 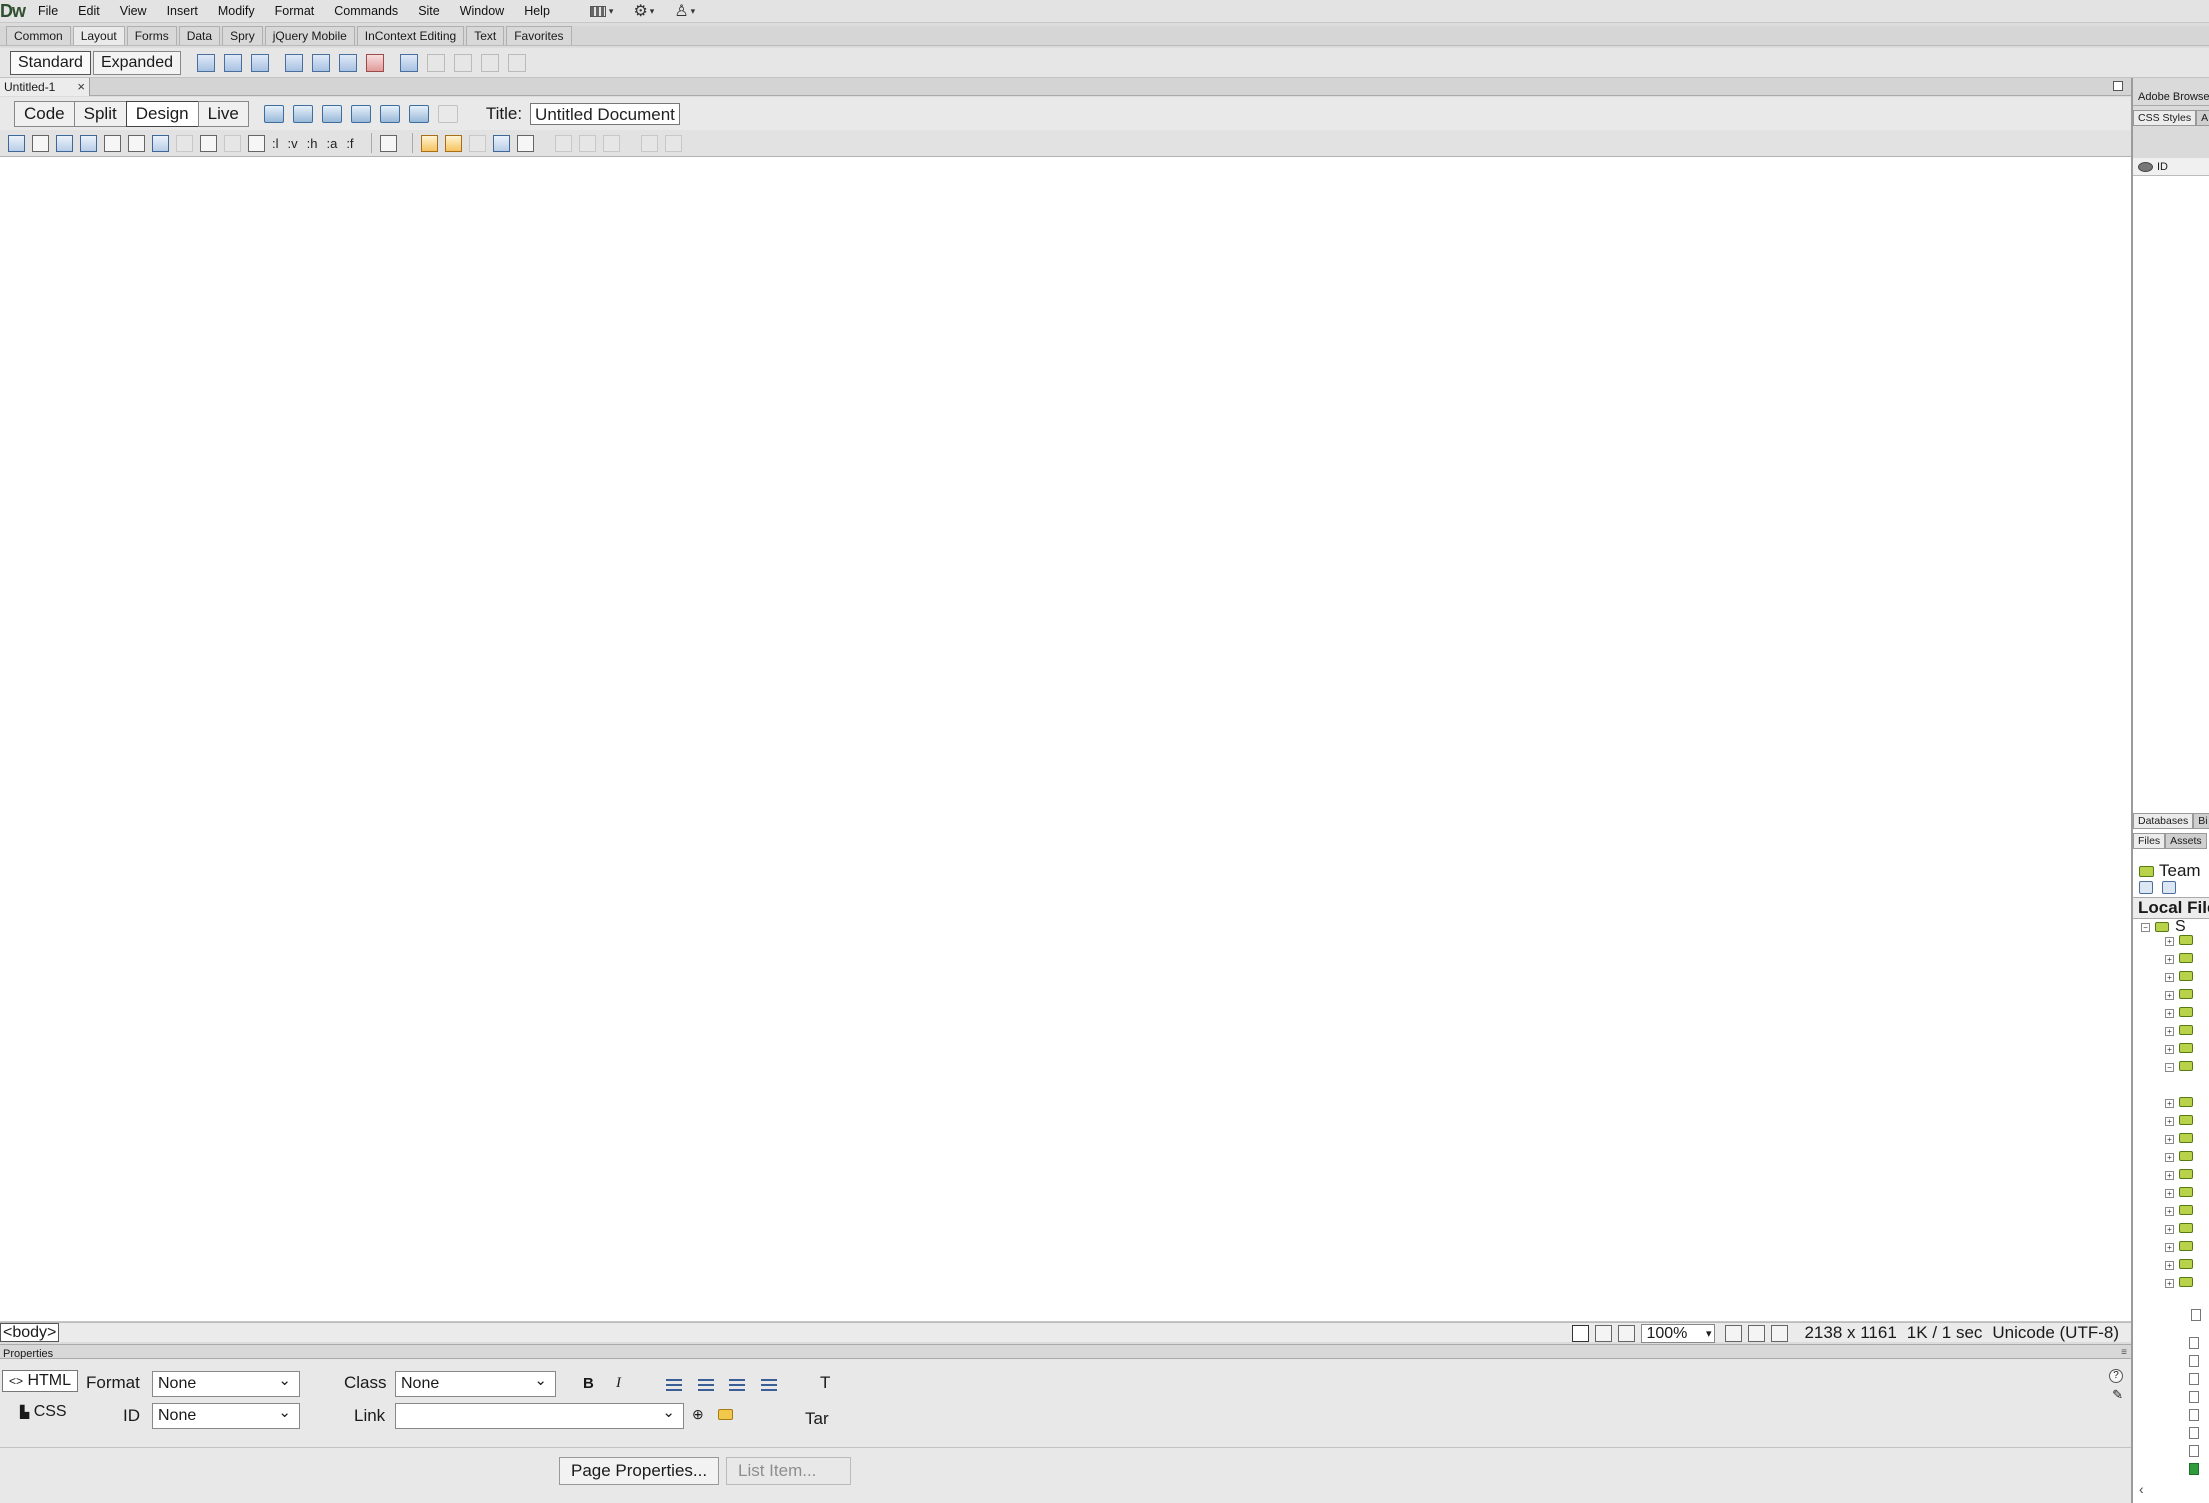 What do you see at coordinates (2145, 166) in the screenshot?
I see `eye-icon` at bounding box center [2145, 166].